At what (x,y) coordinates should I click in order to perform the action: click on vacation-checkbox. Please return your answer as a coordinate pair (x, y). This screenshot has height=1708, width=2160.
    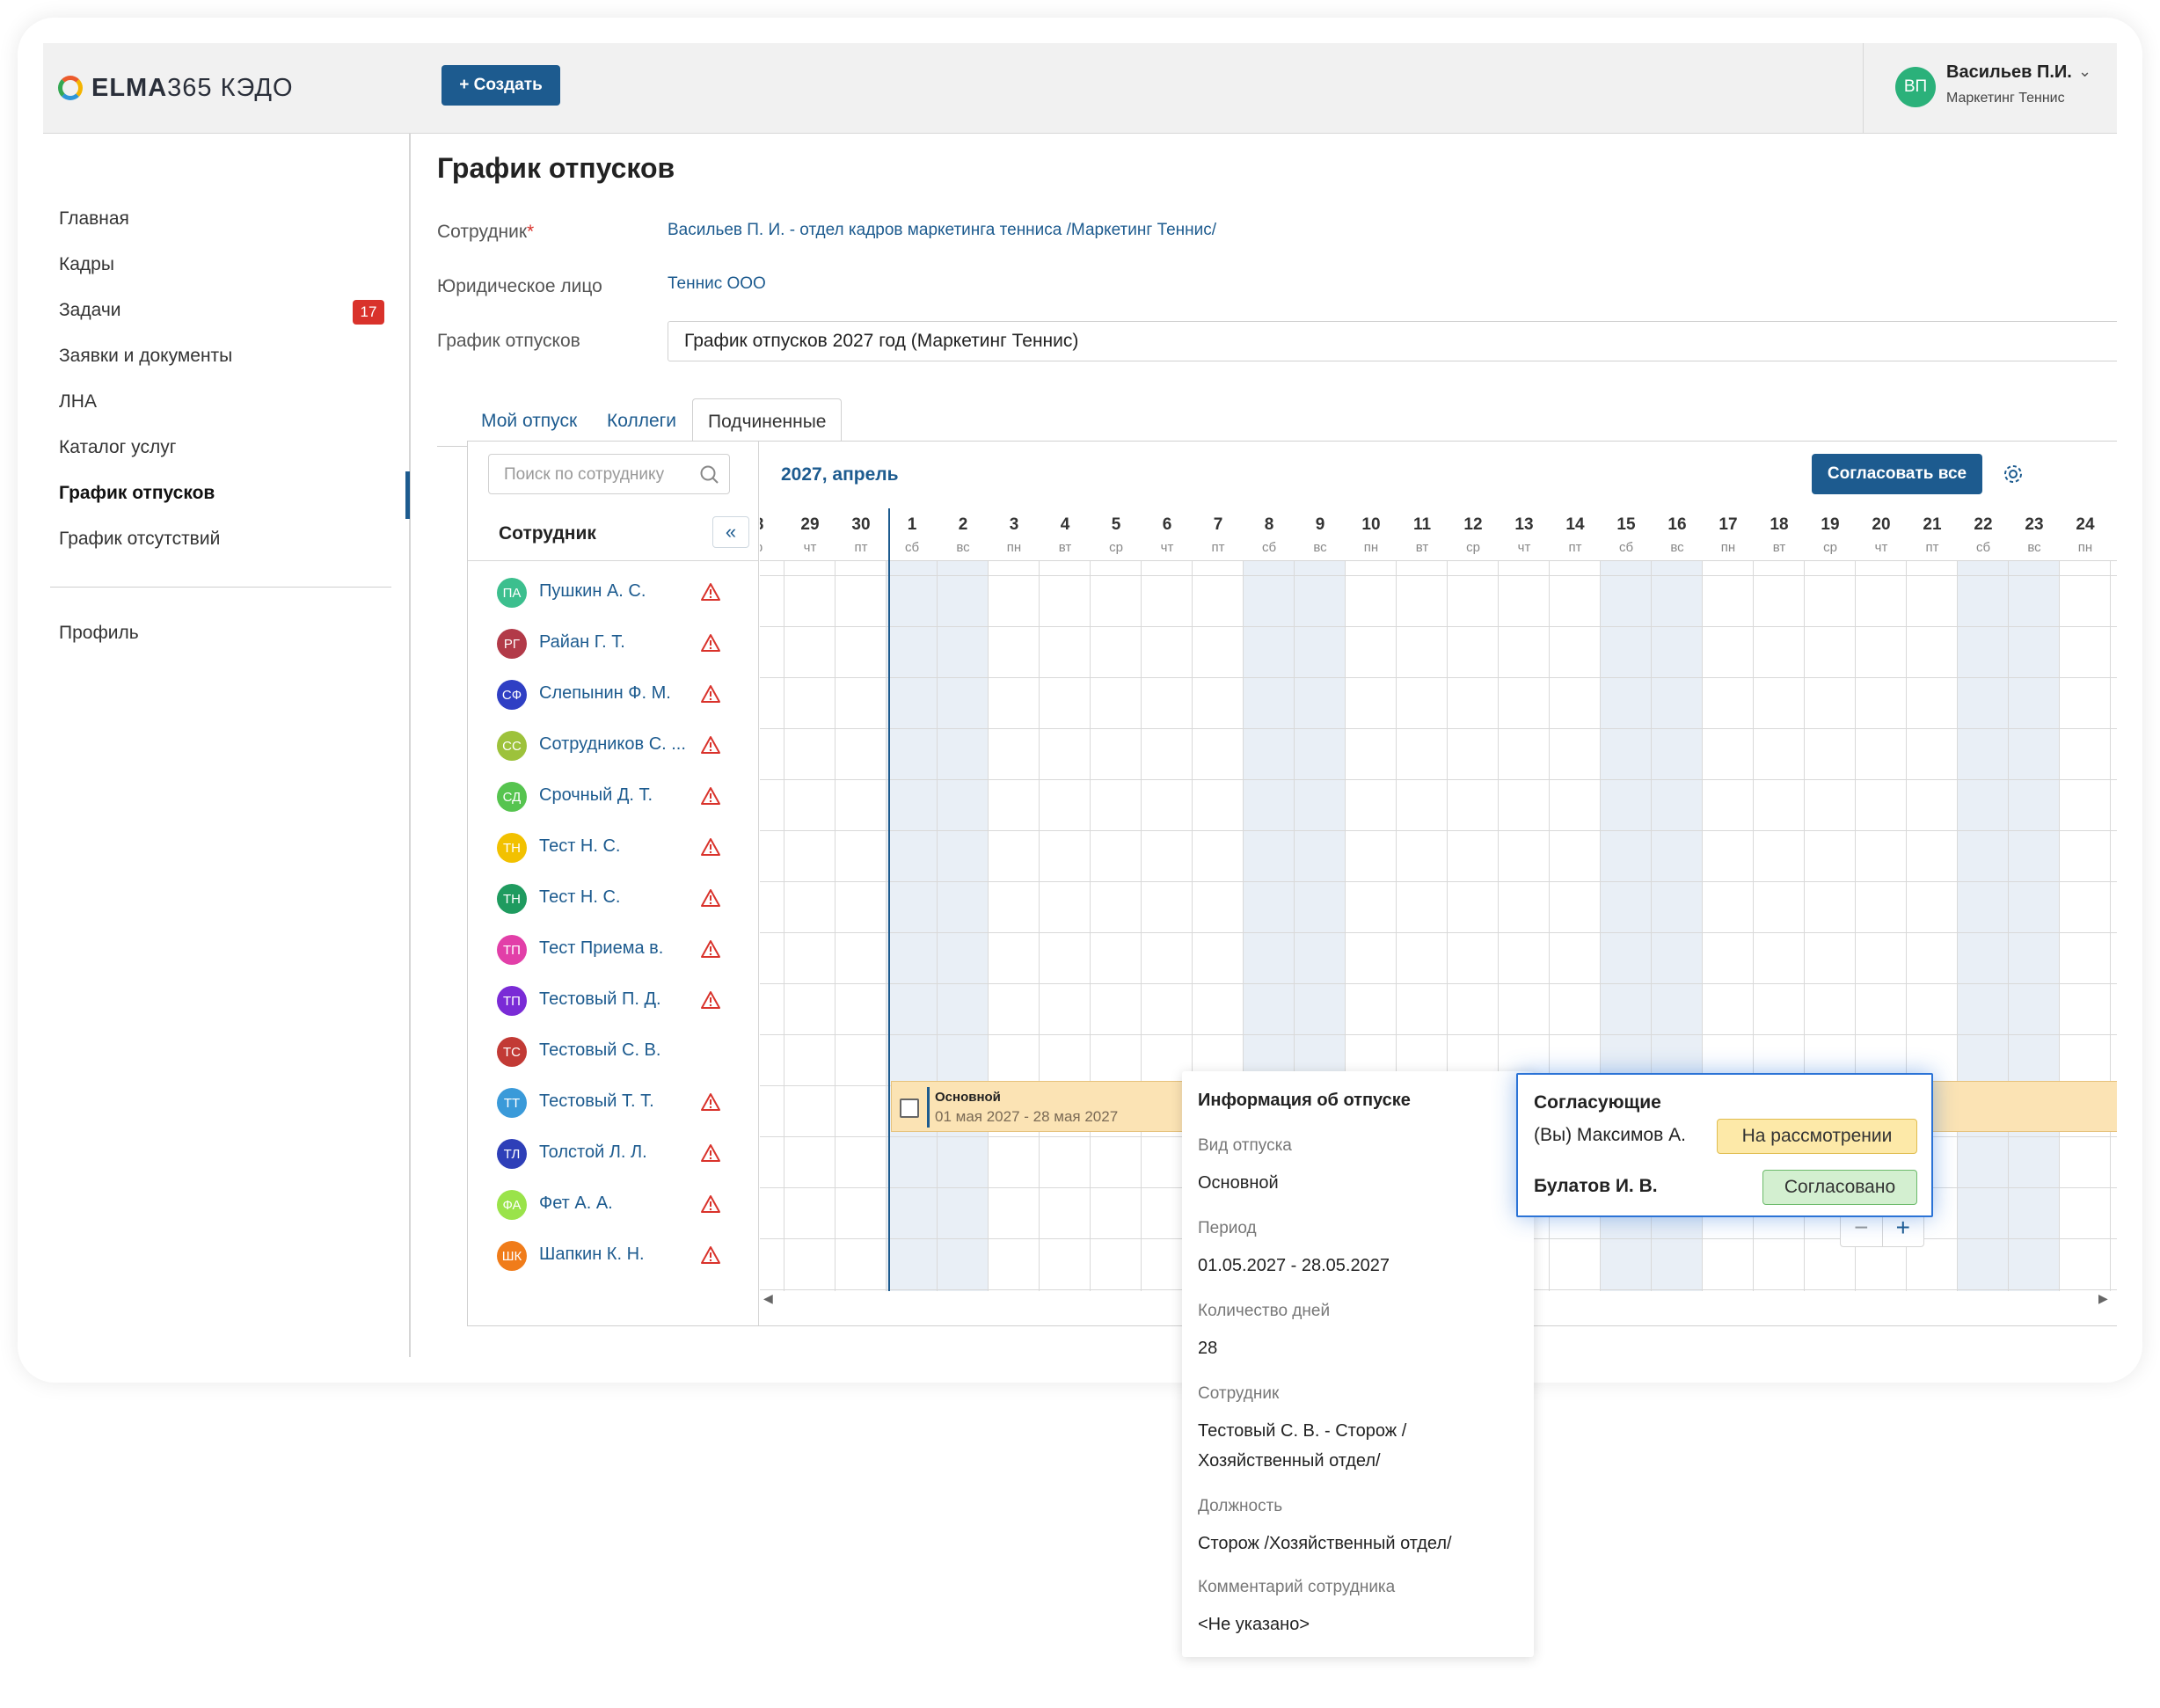
    Looking at the image, I should click on (909, 1108).